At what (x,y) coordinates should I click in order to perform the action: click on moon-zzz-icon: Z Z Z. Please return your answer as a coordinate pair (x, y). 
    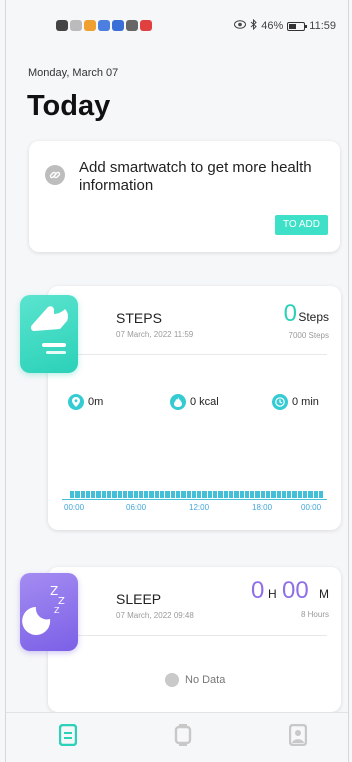
    Looking at the image, I should click on (49, 619).